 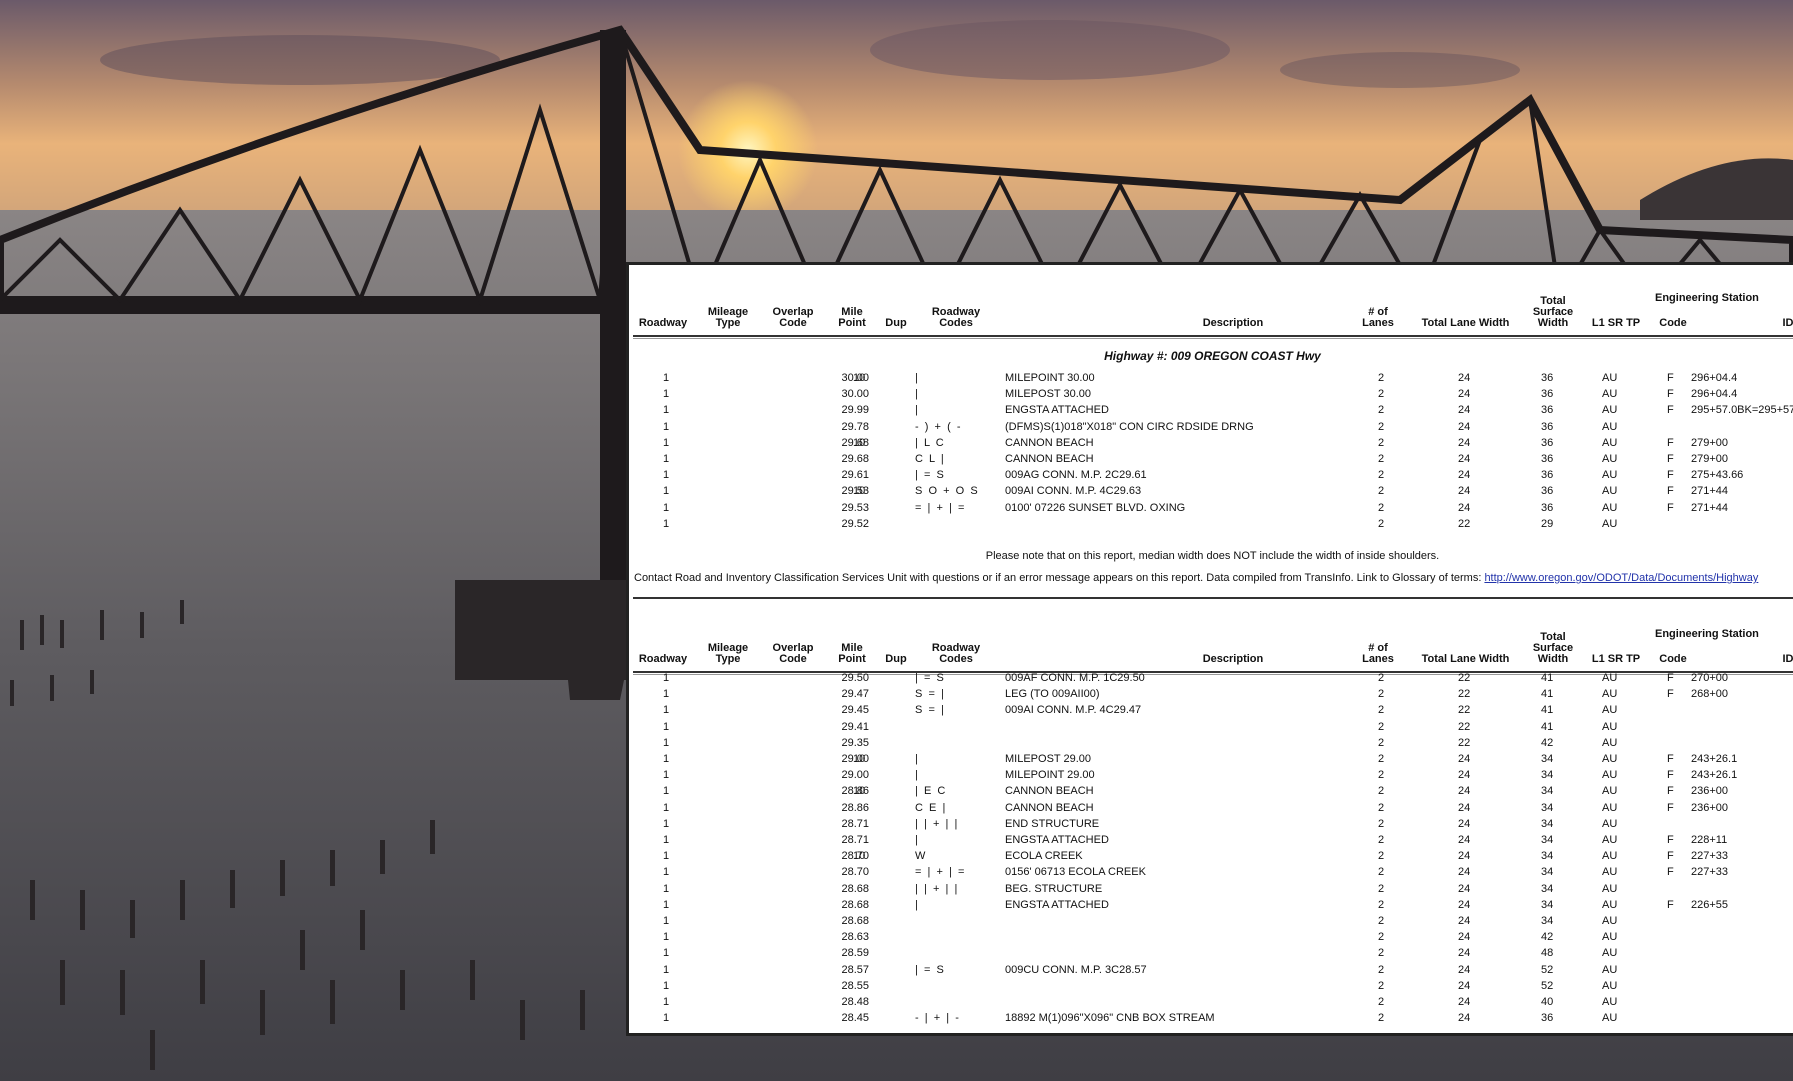 I want to click on cell-mp: 29.99, so click(x=855, y=410).